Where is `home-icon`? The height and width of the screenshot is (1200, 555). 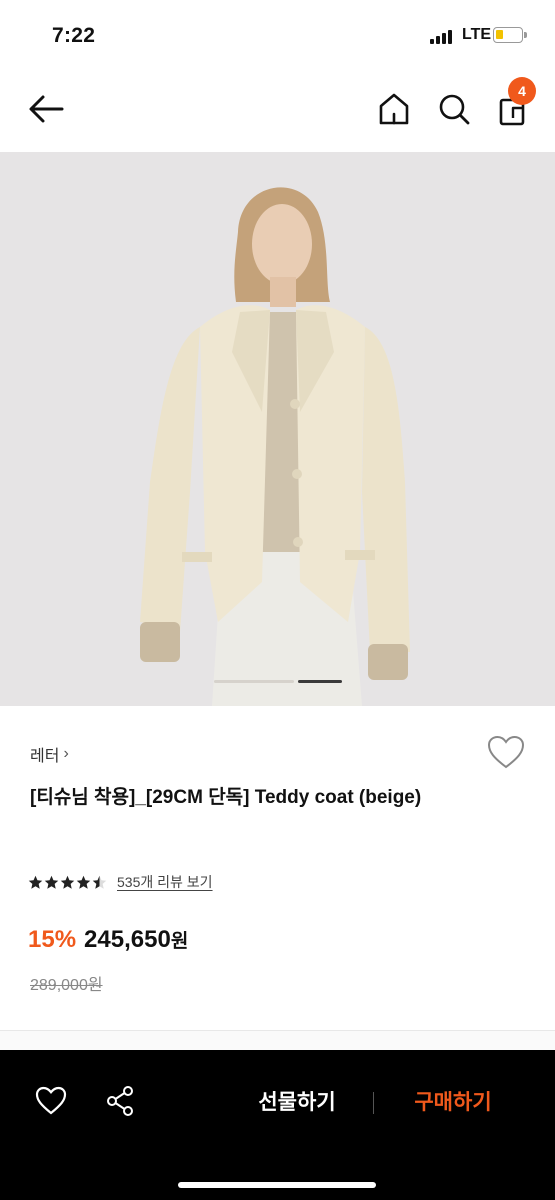
home-icon is located at coordinates (394, 109).